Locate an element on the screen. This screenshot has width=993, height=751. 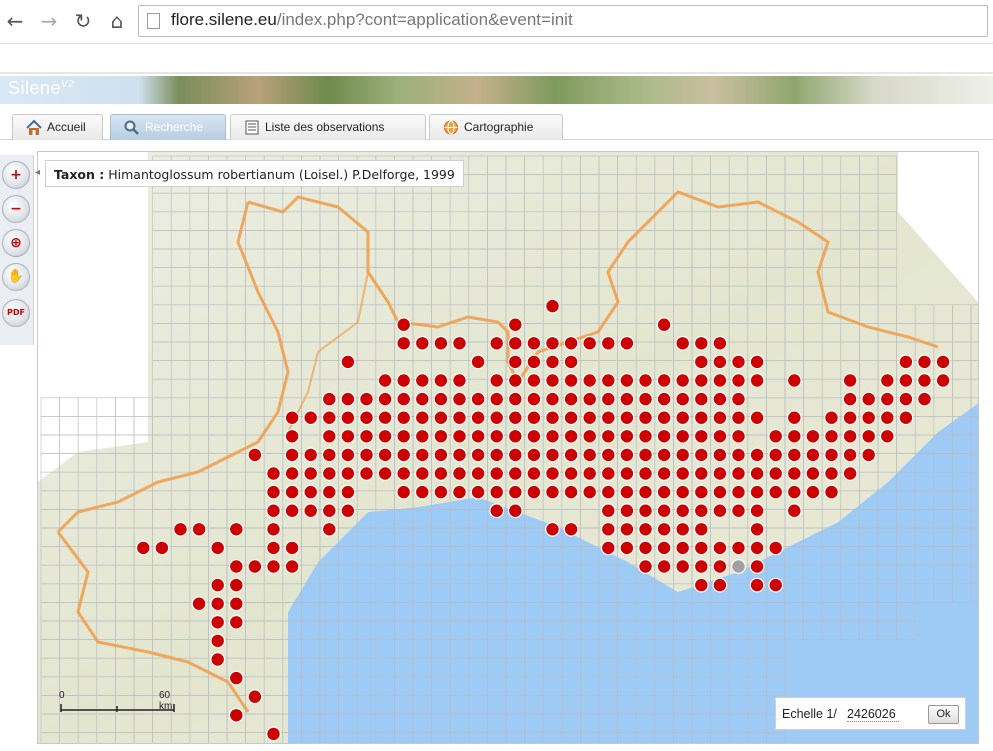
echelle-input: 2426026 is located at coordinates (873, 714).